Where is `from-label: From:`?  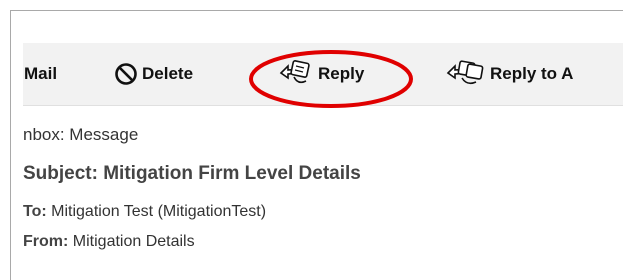
from-label: From: is located at coordinates (46, 241).